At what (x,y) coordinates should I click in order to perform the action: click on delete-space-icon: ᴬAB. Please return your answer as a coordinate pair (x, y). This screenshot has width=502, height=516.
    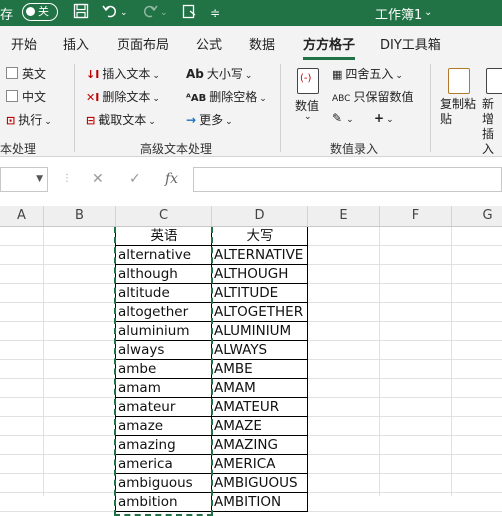
    Looking at the image, I should click on (196, 98).